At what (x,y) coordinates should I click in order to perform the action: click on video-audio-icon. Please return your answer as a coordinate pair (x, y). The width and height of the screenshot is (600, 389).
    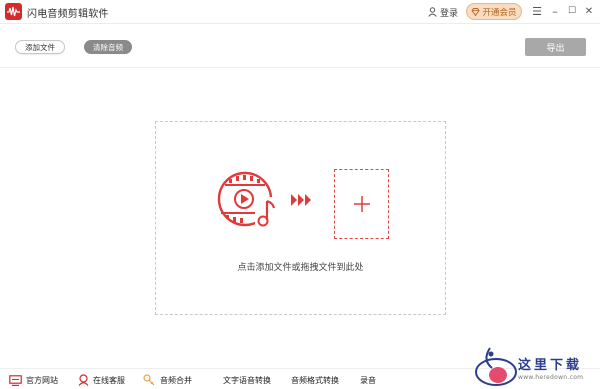
    Looking at the image, I should click on (247, 199).